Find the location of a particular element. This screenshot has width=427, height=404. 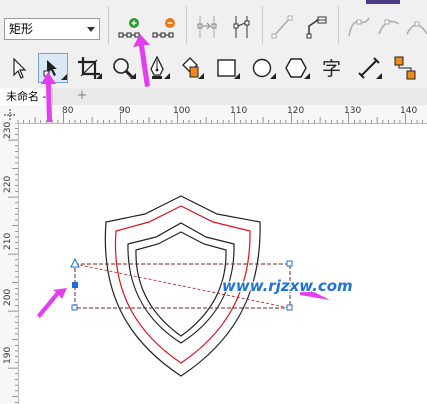

rectangle-tool is located at coordinates (227, 68).